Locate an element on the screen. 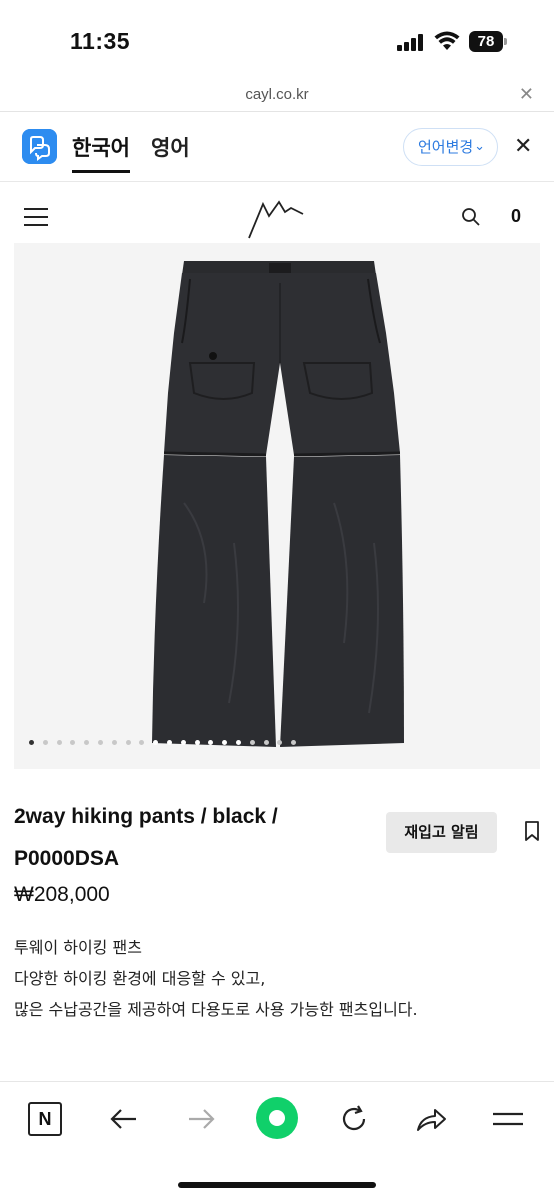 The height and width of the screenshot is (1200, 554). reload-icon is located at coordinates (354, 1119).